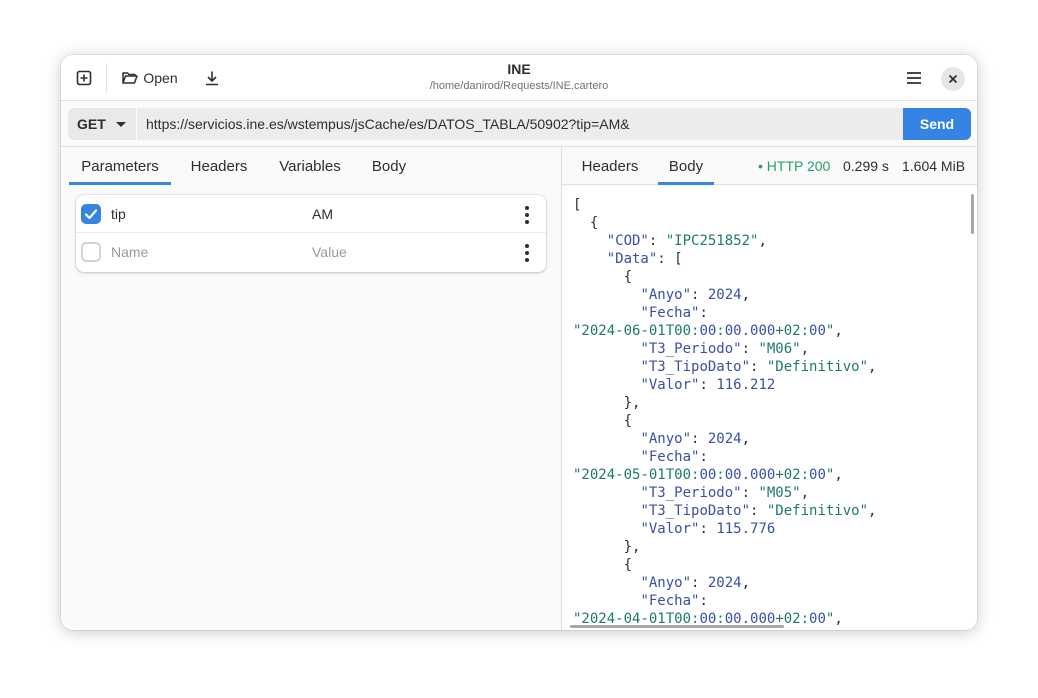  I want to click on checkmark-icon, so click(91, 214).